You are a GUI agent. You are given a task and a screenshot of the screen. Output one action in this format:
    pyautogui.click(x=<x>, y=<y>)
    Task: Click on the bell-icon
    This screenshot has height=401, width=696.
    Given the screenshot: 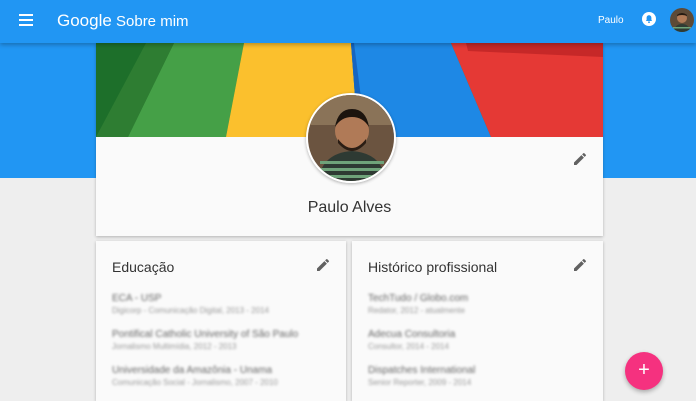 What is the action you would take?
    pyautogui.click(x=649, y=19)
    